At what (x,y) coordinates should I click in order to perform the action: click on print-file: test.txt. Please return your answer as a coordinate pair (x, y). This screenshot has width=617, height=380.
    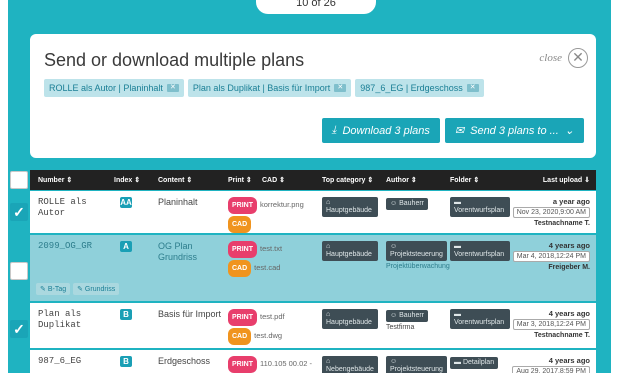
    Looking at the image, I should click on (271, 248).